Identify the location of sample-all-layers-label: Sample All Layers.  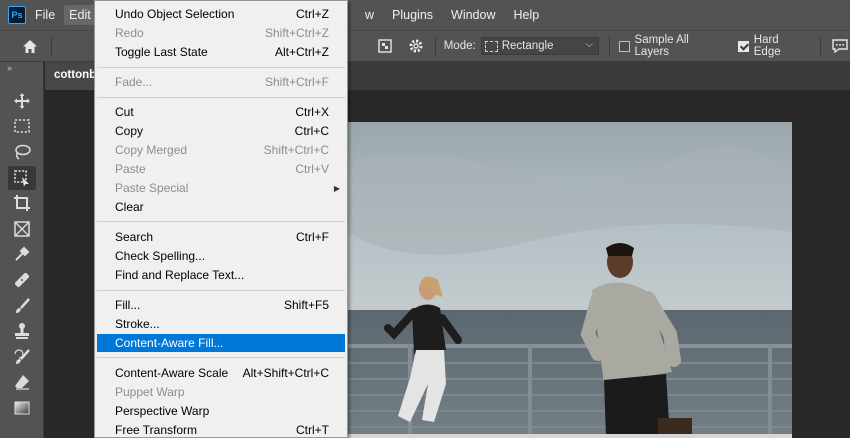
(661, 46).